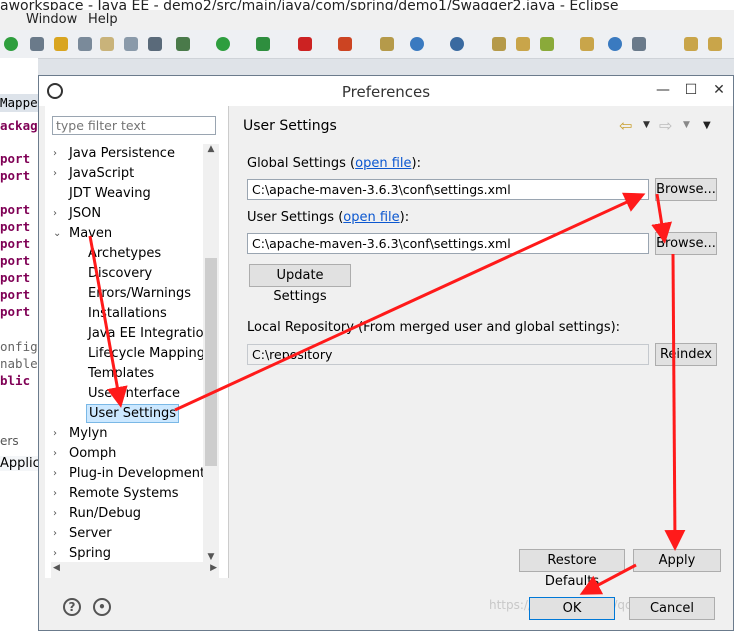 Image resolution: width=734 pixels, height=631 pixels. I want to click on update-settings-button: Update Settings, so click(300, 284).